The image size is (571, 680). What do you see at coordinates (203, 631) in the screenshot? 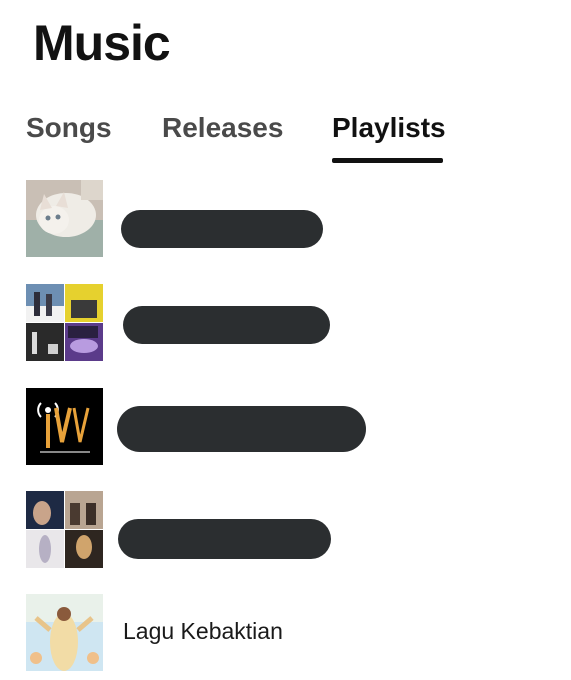
I see `playlist-name: Lagu Kebaktian` at bounding box center [203, 631].